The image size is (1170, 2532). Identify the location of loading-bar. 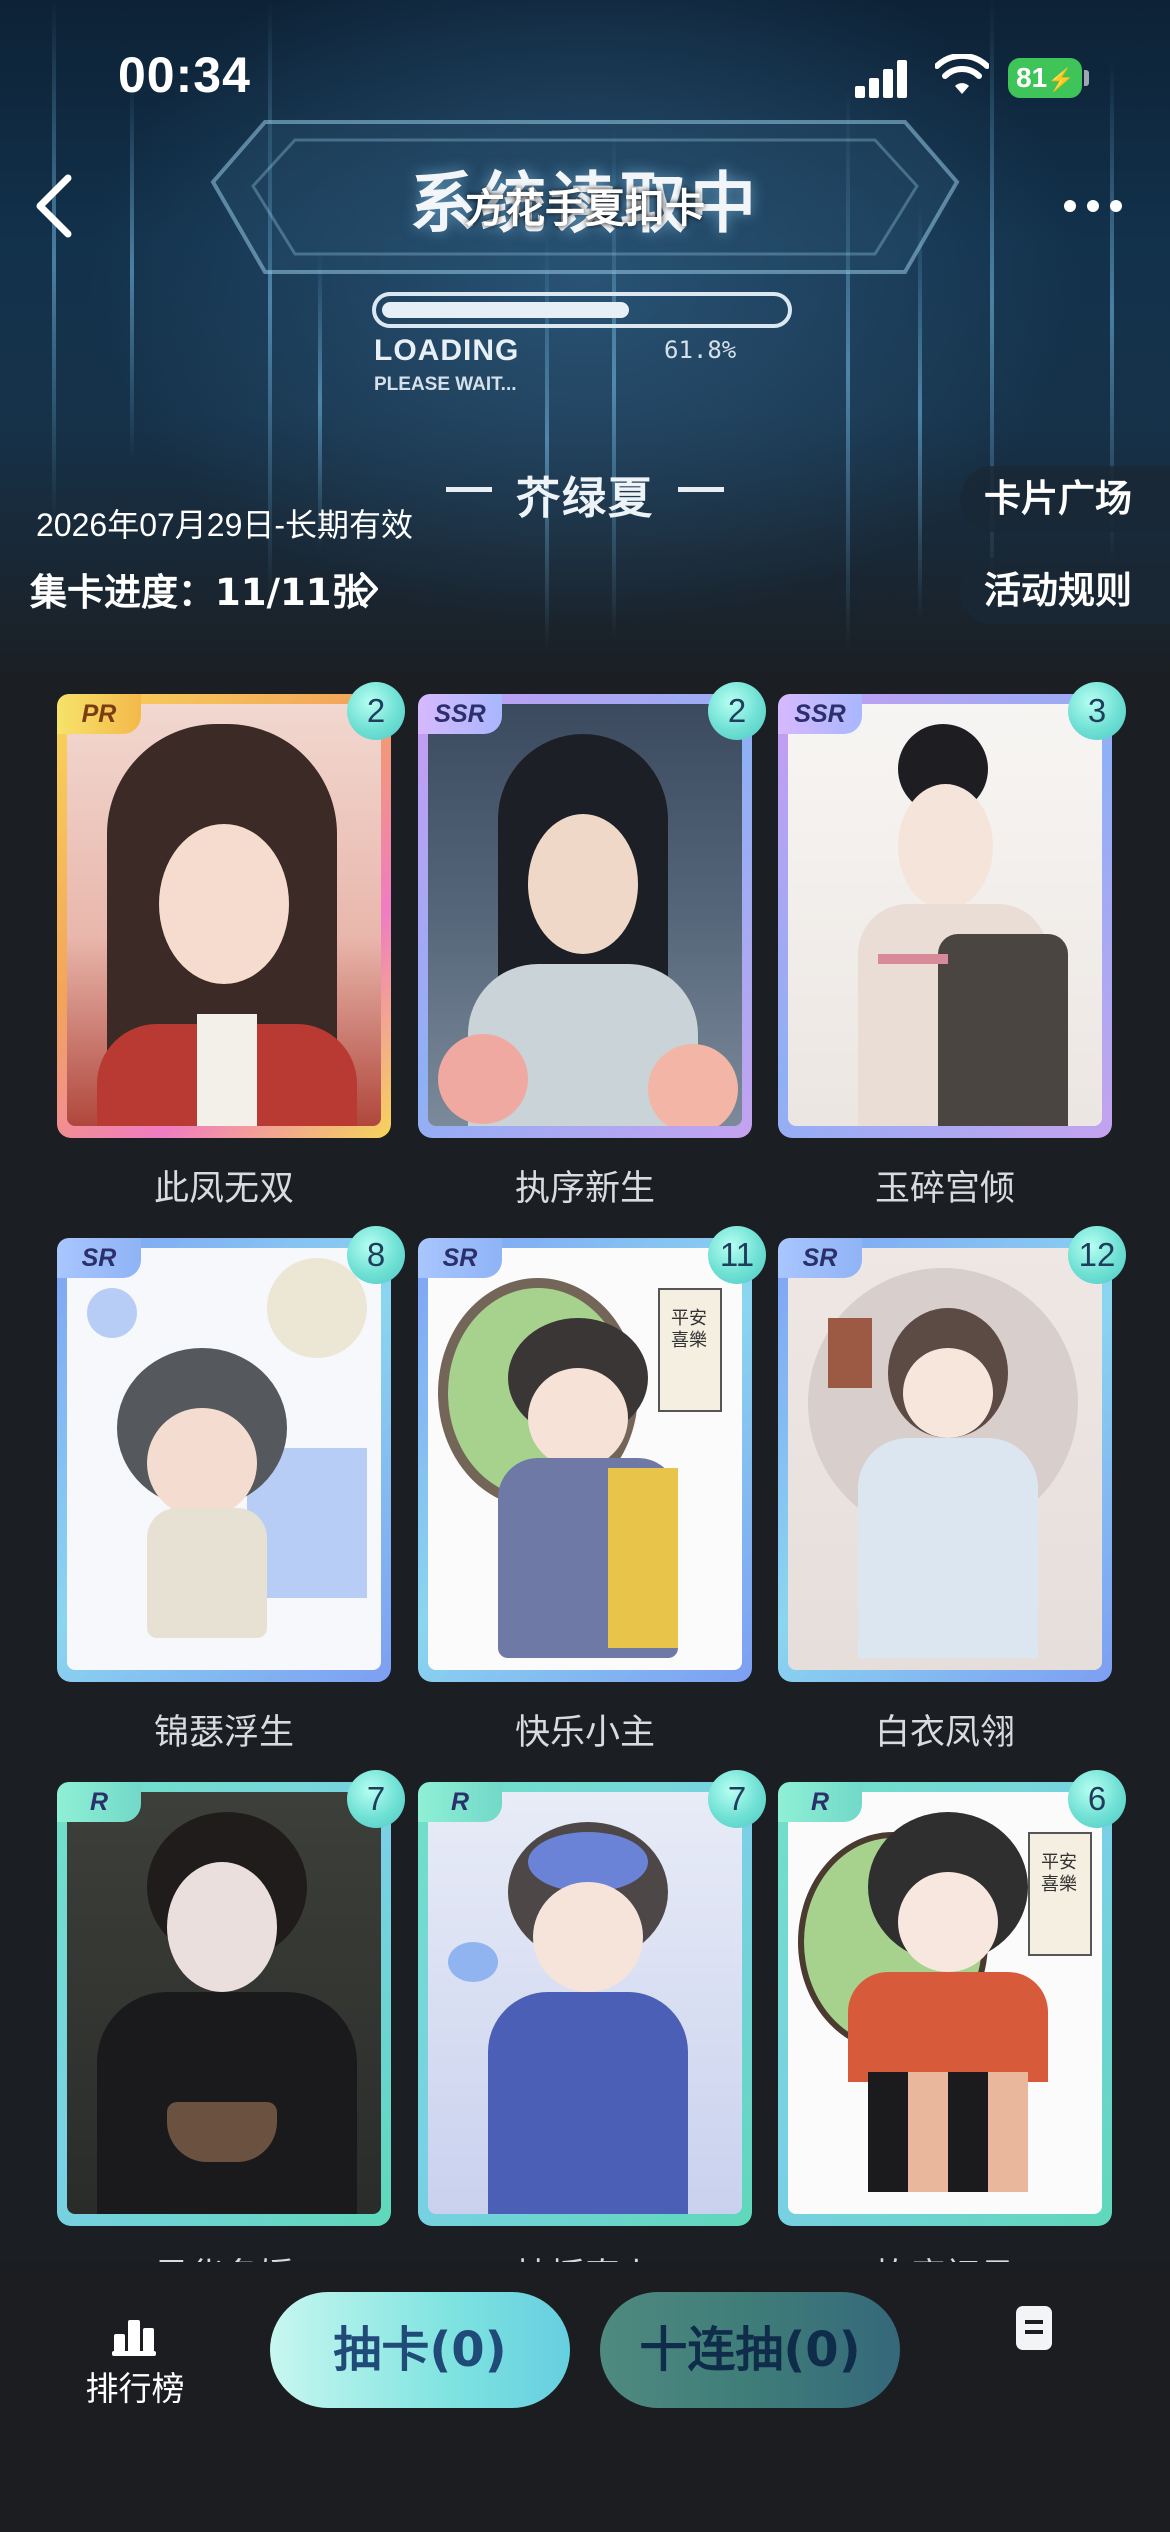
(582, 310).